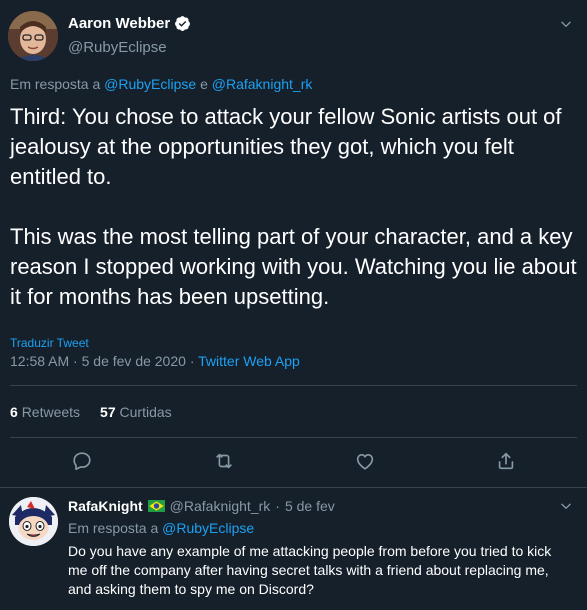 This screenshot has height=610, width=587. I want to click on retweets-count: 6, so click(14, 412).